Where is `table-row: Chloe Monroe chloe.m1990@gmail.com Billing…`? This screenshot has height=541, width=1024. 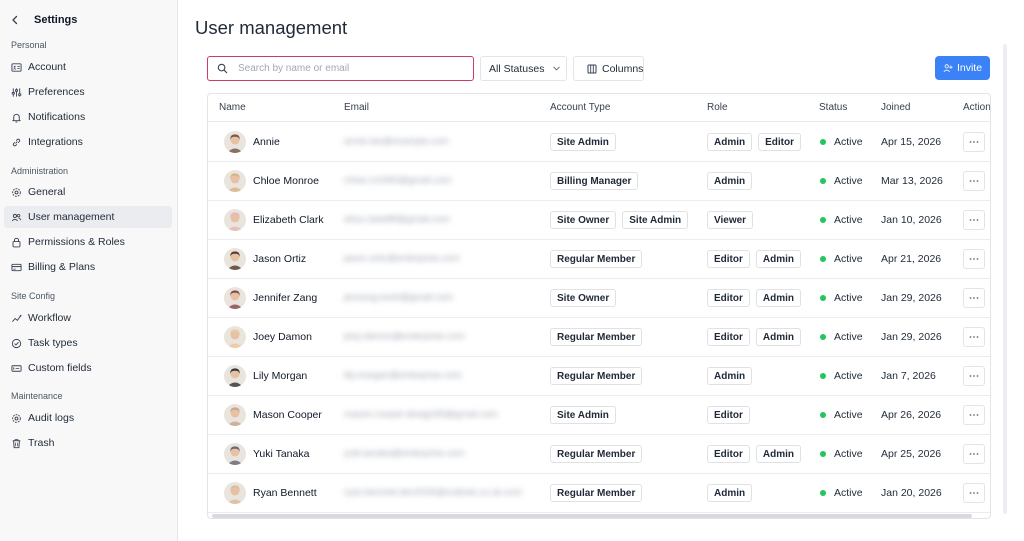
table-row: Chloe Monroe chloe.m1990@gmail.com Billing… is located at coordinates (599, 181).